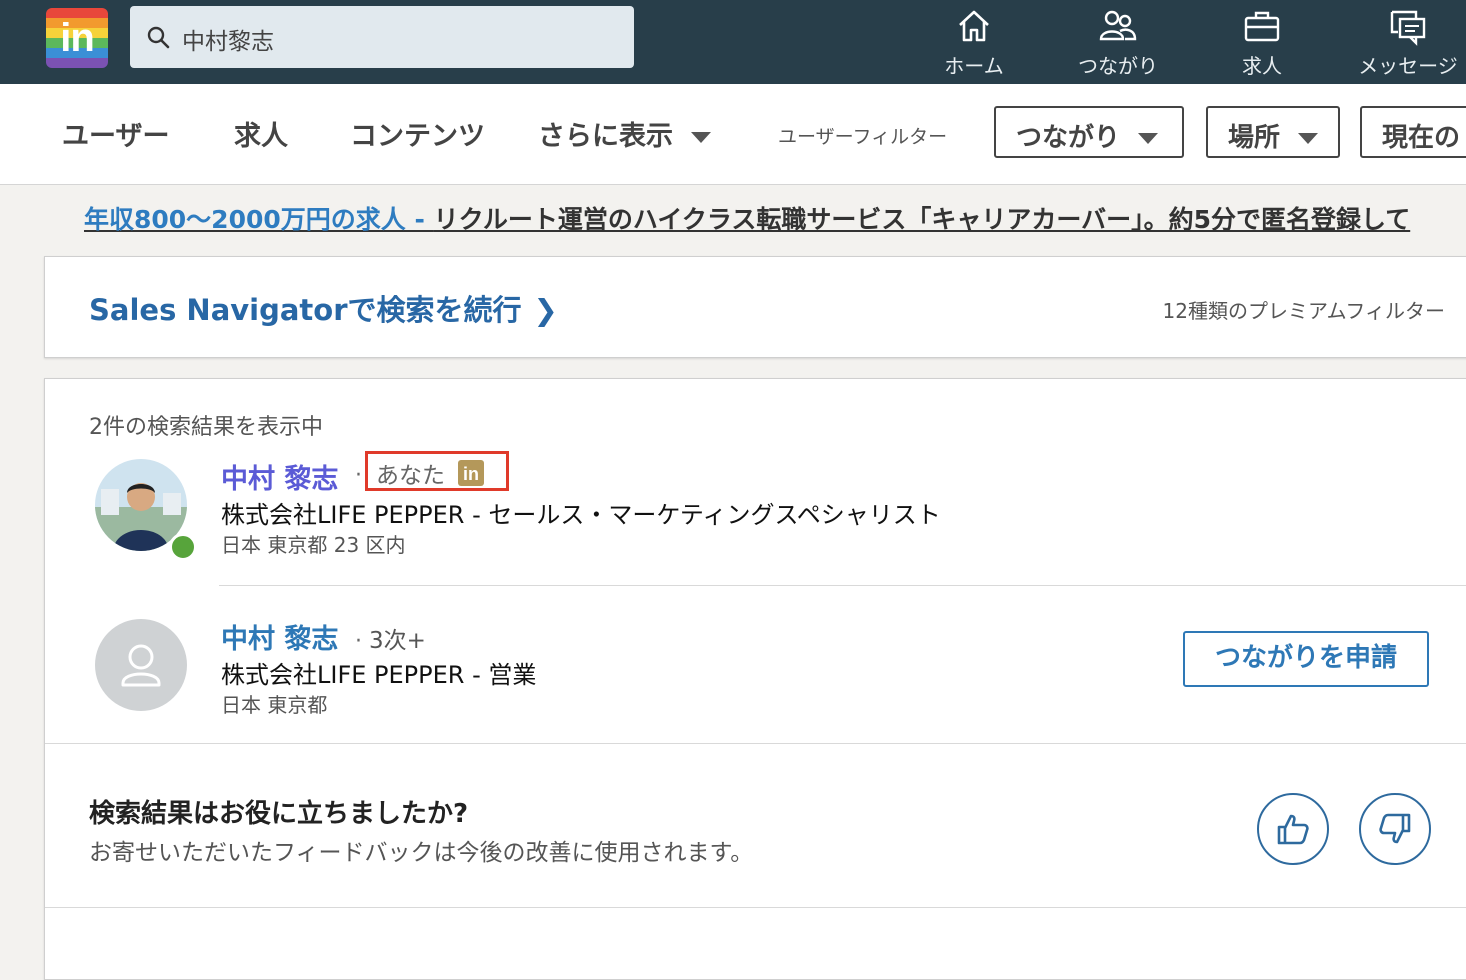  Describe the element at coordinates (1262, 26) in the screenshot. I see `briefcase-icon` at that location.